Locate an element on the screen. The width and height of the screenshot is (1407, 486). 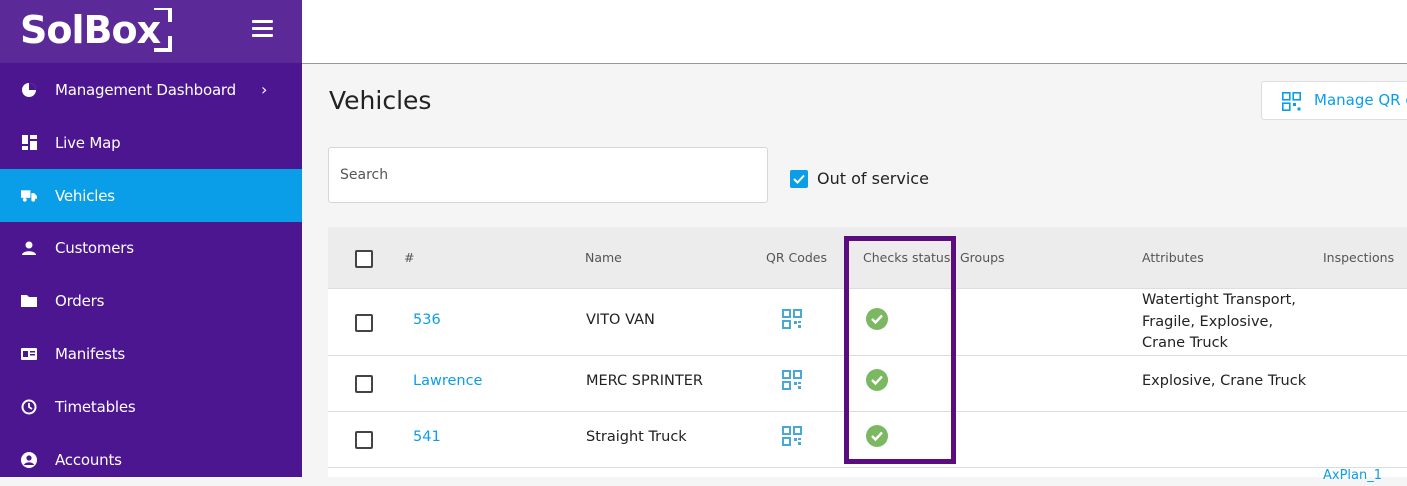
inspection-plan-link: AxPlan_1 is located at coordinates (1352, 475).